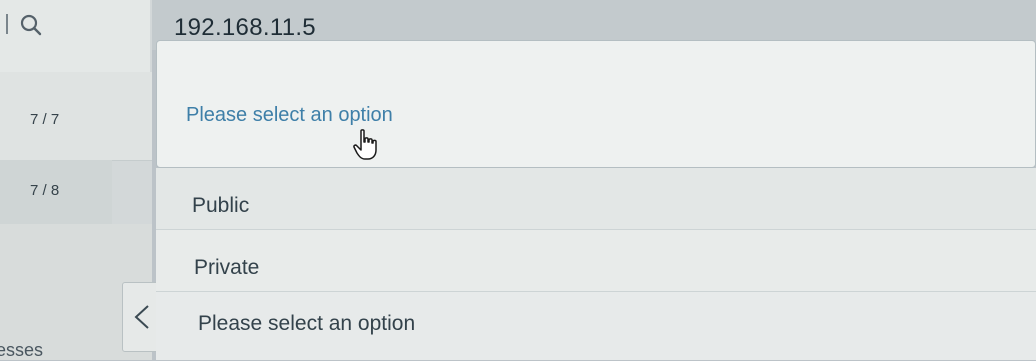  What do you see at coordinates (596, 199) in the screenshot?
I see `option-public: Public` at bounding box center [596, 199].